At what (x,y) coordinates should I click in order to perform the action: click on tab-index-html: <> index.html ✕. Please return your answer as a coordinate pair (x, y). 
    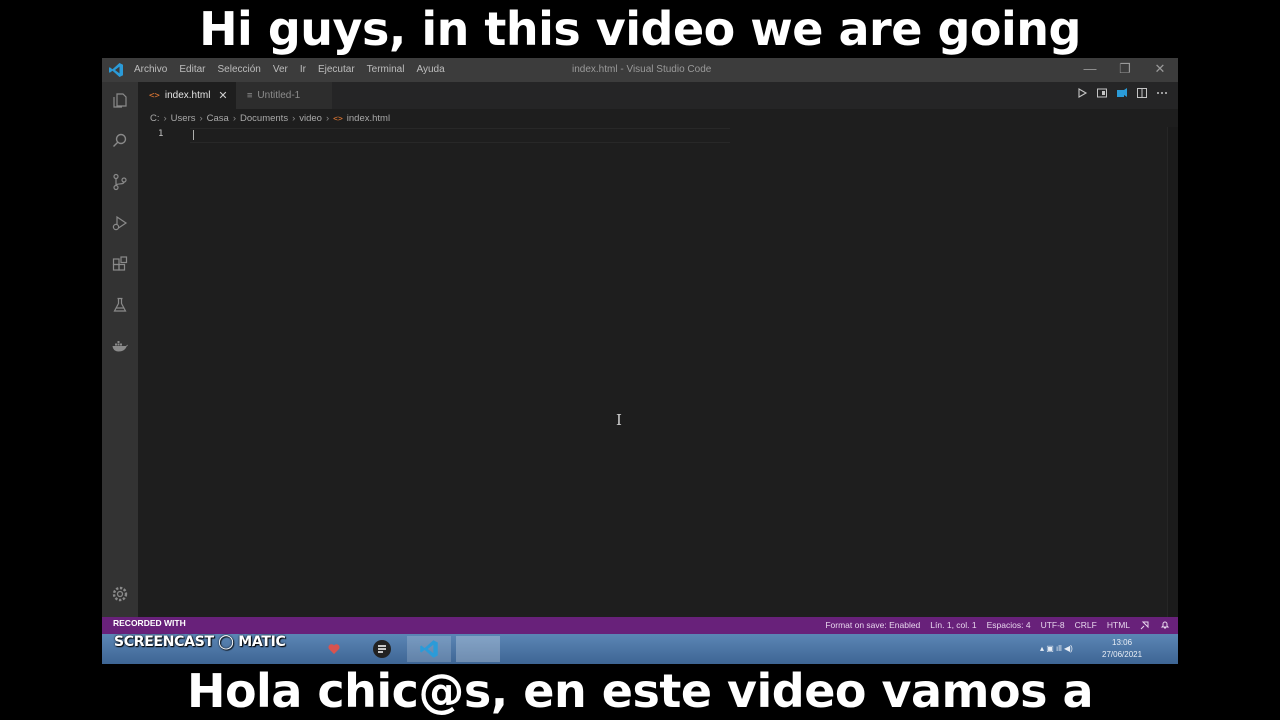
    Looking at the image, I should click on (187, 95).